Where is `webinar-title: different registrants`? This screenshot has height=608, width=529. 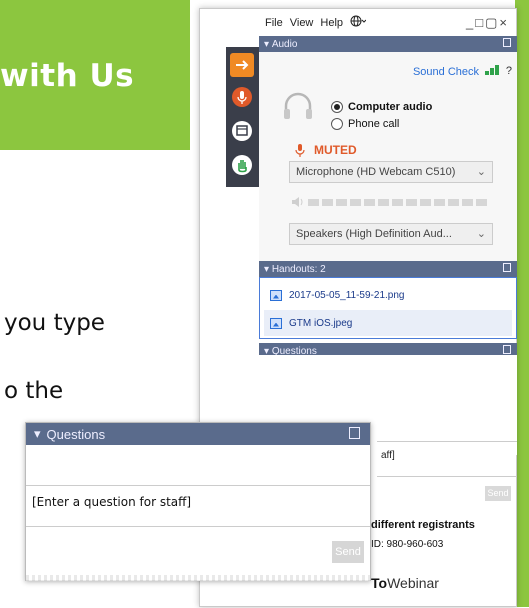 webinar-title: different registrants is located at coordinates (423, 525).